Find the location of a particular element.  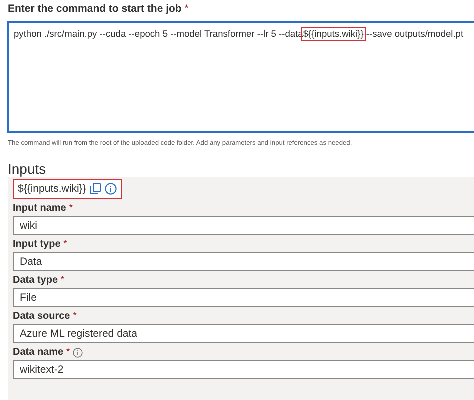

field-label: Data name * is located at coordinates (41, 352).